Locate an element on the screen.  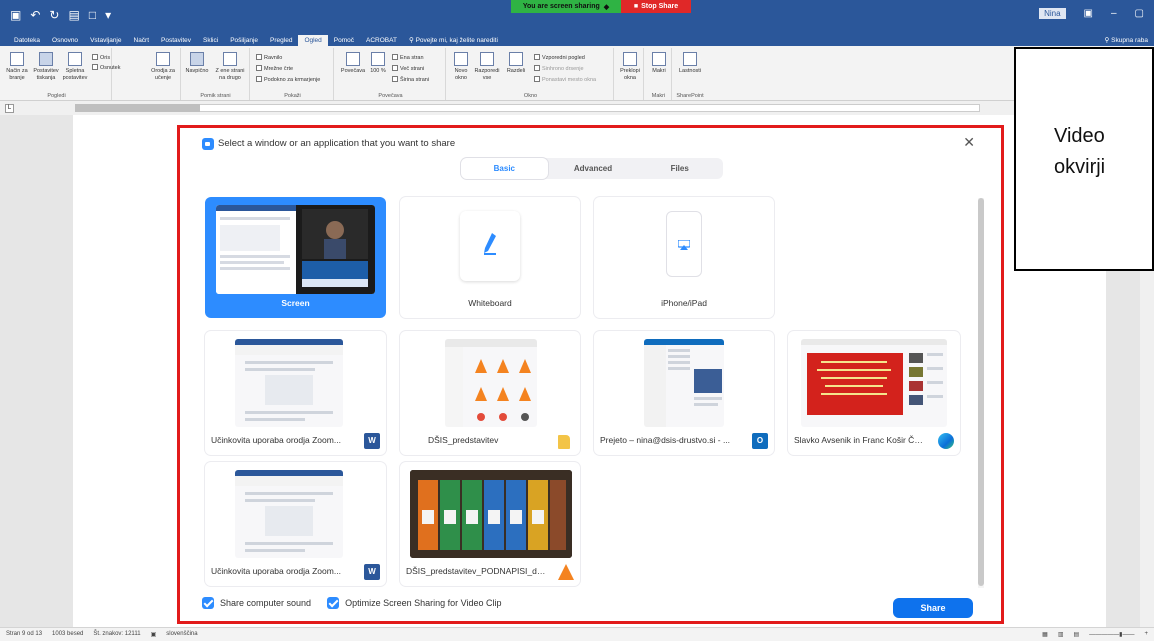
quick-access-toolbar: ▣ ↶ ↻ ▤ □ ▾ is located at coordinates (60, 15).